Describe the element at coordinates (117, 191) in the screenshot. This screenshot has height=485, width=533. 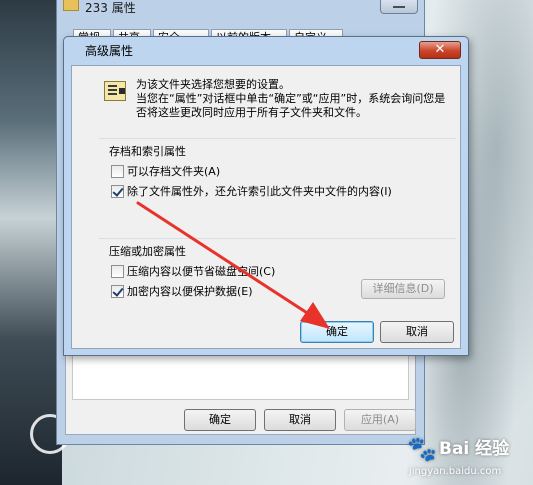
I see `index-checkbox` at that location.